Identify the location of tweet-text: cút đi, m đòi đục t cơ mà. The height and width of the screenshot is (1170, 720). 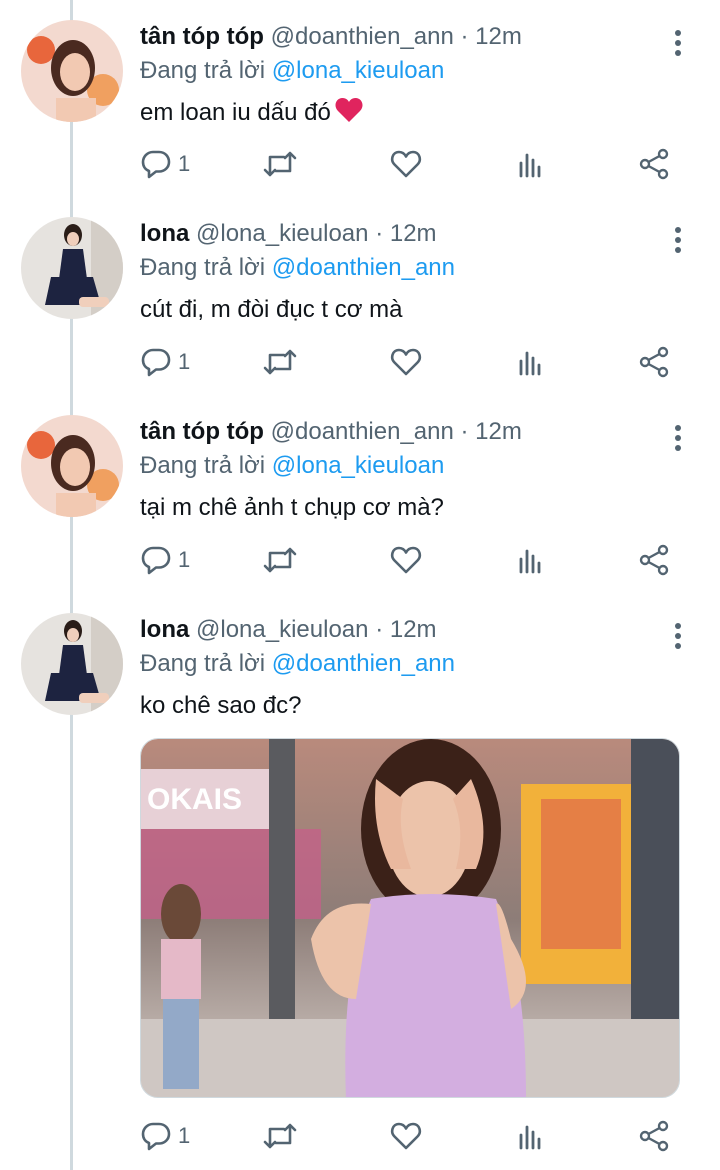
(271, 309).